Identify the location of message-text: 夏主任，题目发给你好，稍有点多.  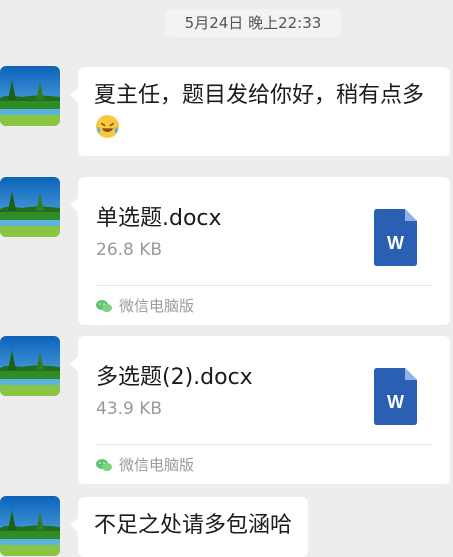
(259, 95).